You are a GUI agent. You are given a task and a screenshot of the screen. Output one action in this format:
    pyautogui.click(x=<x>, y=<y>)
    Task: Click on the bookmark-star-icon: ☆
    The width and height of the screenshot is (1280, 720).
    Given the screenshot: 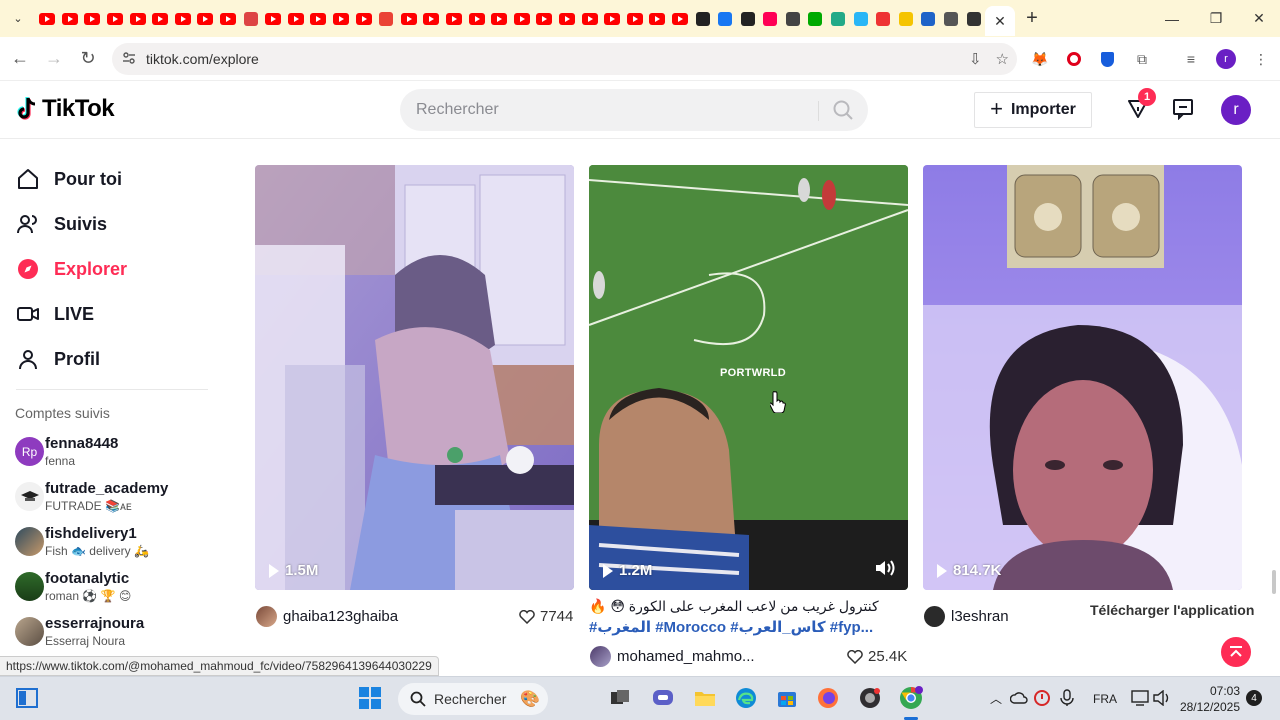 What is the action you would take?
    pyautogui.click(x=1002, y=59)
    